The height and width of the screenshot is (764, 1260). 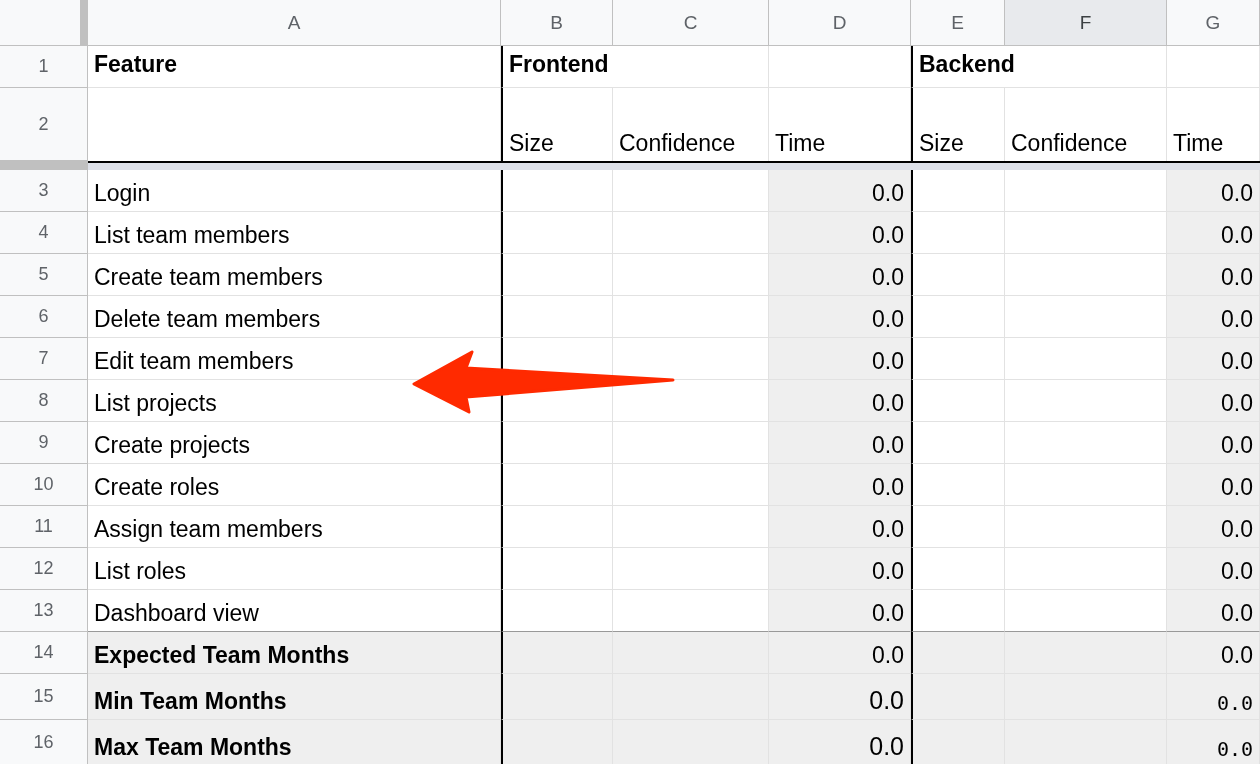 I want to click on row-header: 14, so click(x=44, y=653).